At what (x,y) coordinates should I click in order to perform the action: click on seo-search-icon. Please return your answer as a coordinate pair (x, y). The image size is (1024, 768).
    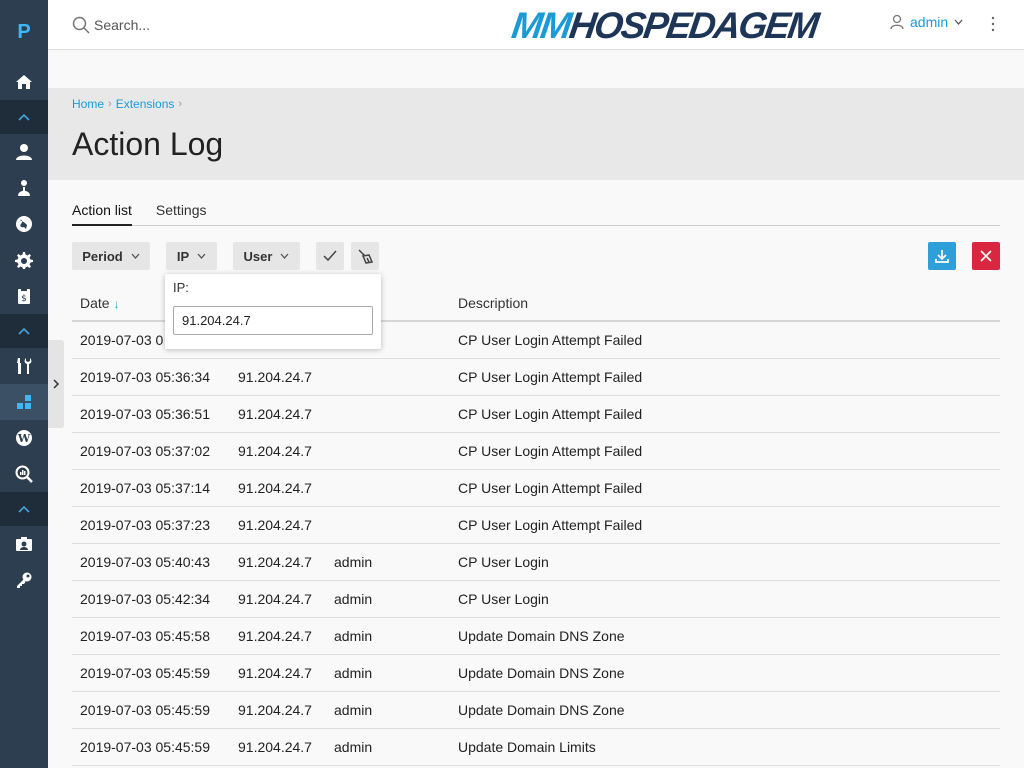
    Looking at the image, I should click on (24, 474).